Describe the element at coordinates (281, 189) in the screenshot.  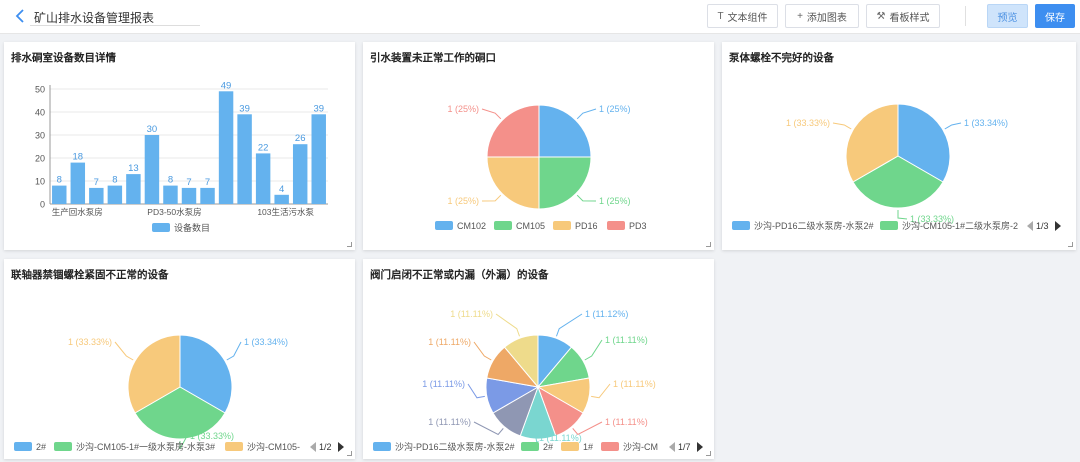
I see `bar-value-label: 4` at that location.